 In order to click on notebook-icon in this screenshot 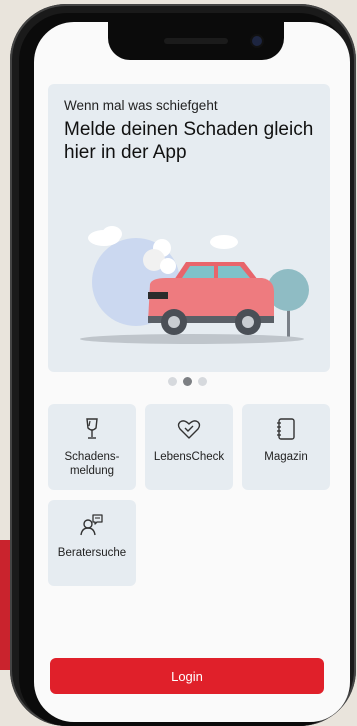, I will do `click(286, 429)`.